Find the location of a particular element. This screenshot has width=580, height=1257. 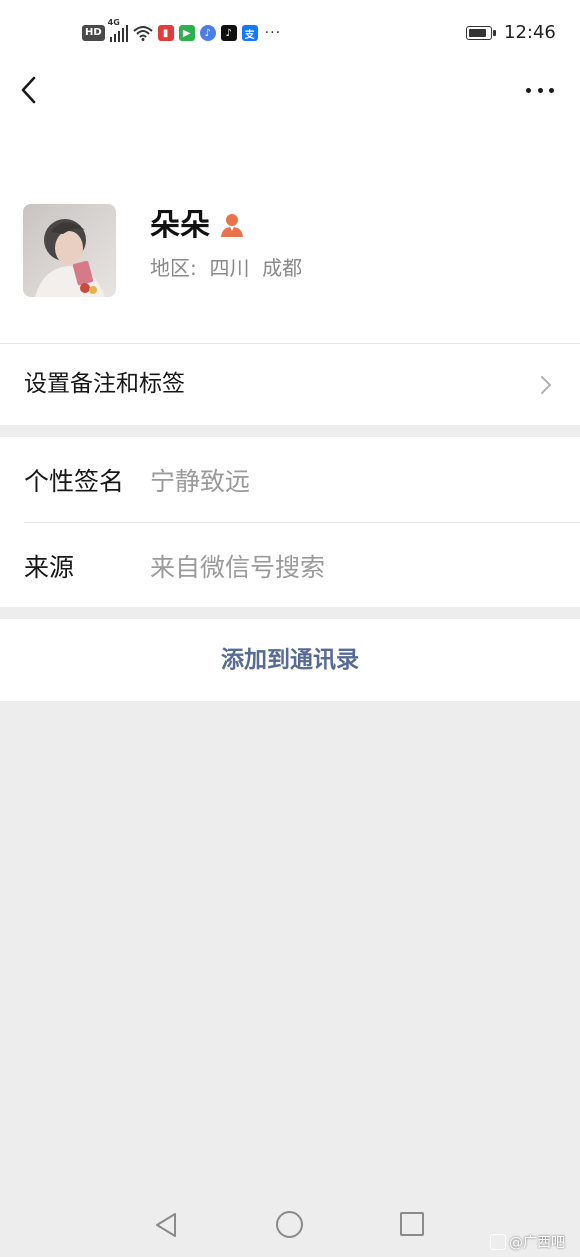

avatar-photo is located at coordinates (69, 250).